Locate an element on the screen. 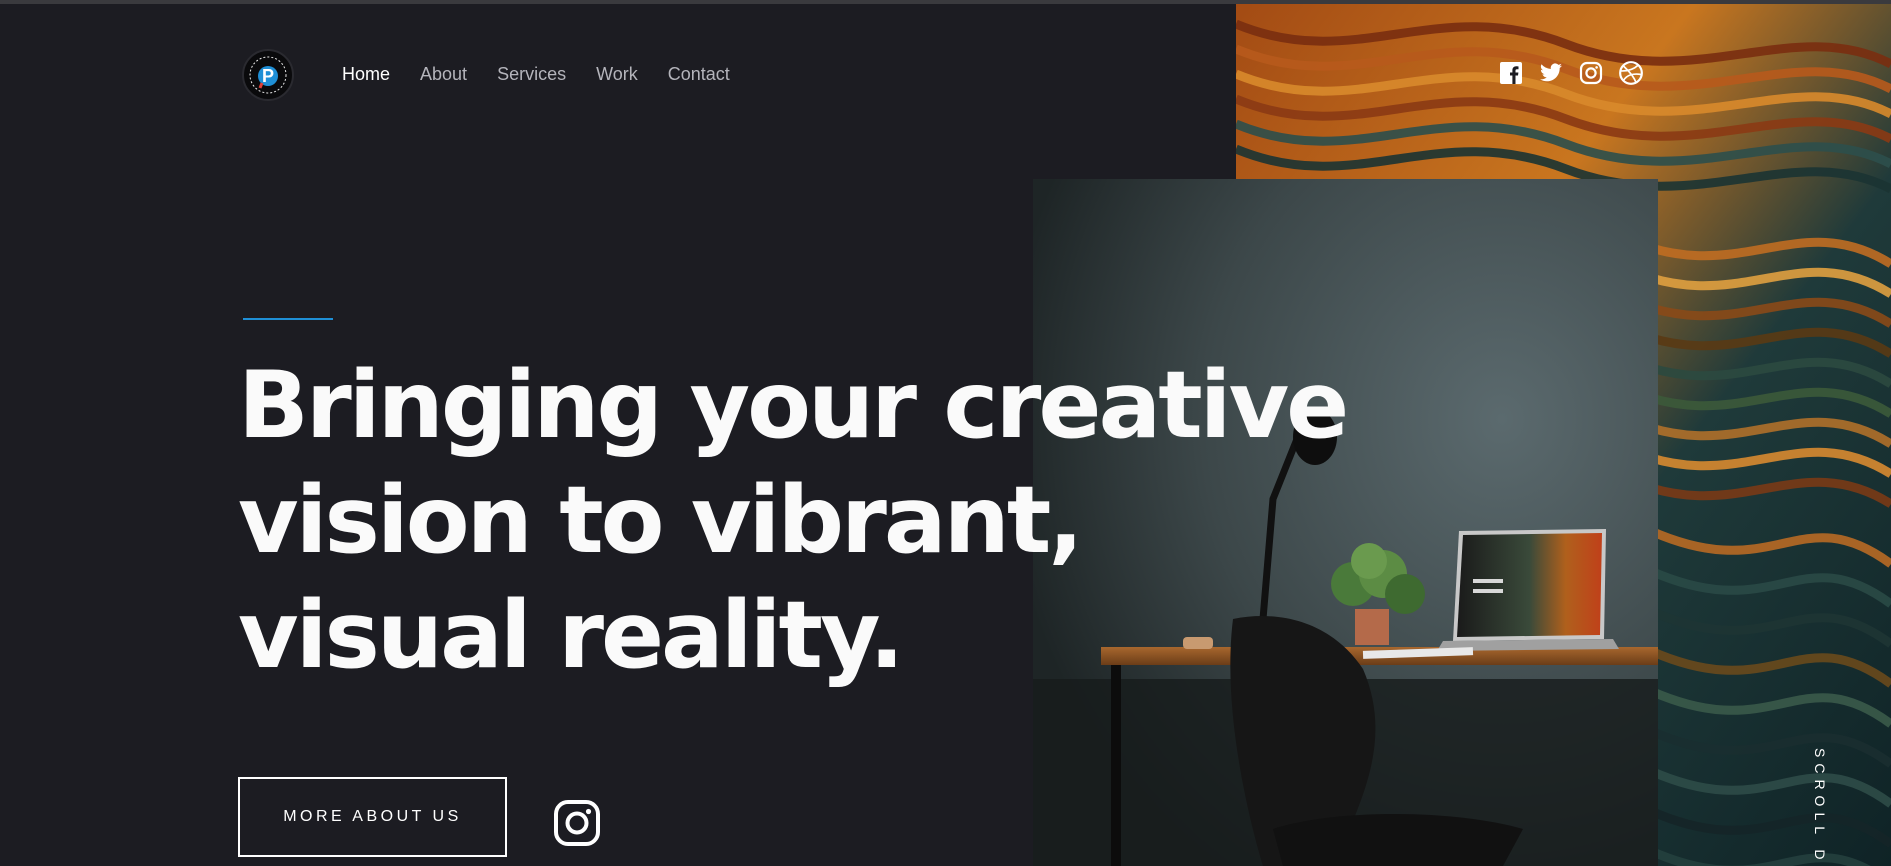 The width and height of the screenshot is (1891, 866). nav-item-about: About is located at coordinates (443, 74).